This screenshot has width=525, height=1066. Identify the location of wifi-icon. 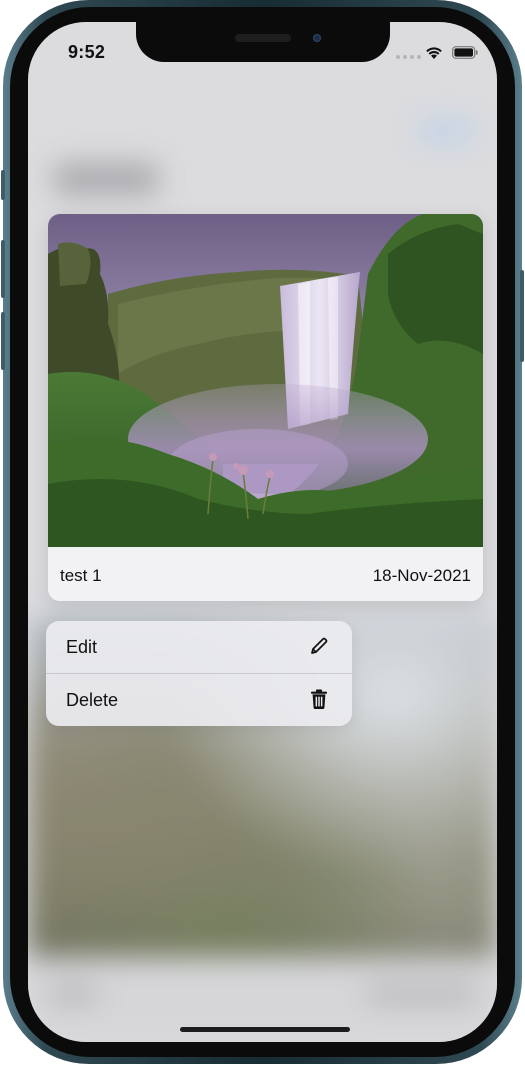
(434, 53).